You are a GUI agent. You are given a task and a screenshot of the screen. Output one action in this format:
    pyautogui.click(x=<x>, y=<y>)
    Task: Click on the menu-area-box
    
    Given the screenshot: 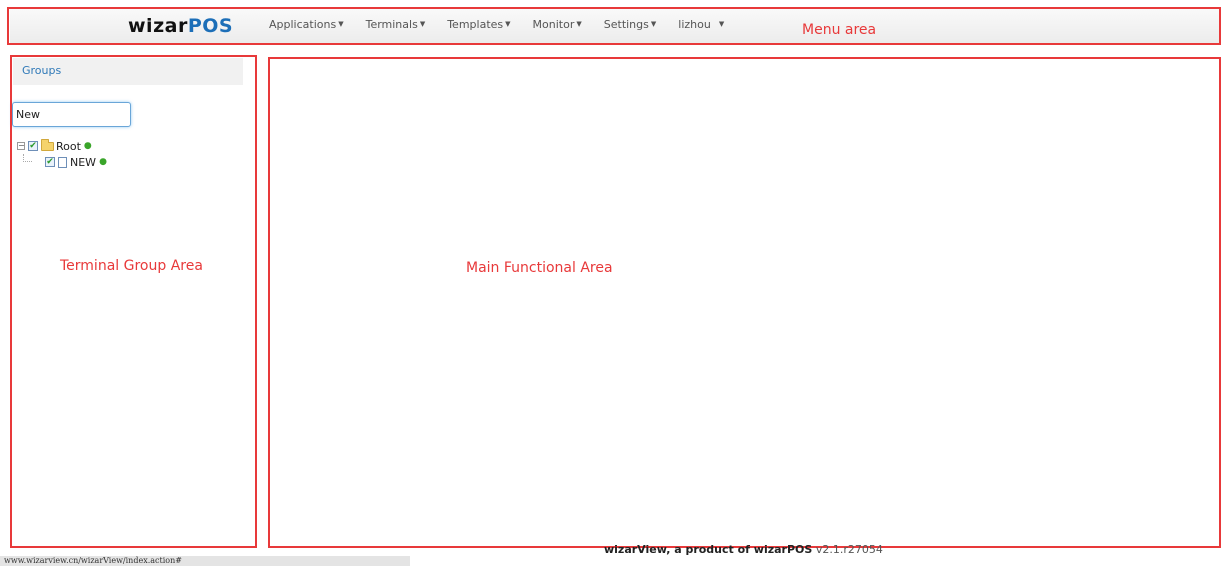 What is the action you would take?
    pyautogui.click(x=614, y=26)
    